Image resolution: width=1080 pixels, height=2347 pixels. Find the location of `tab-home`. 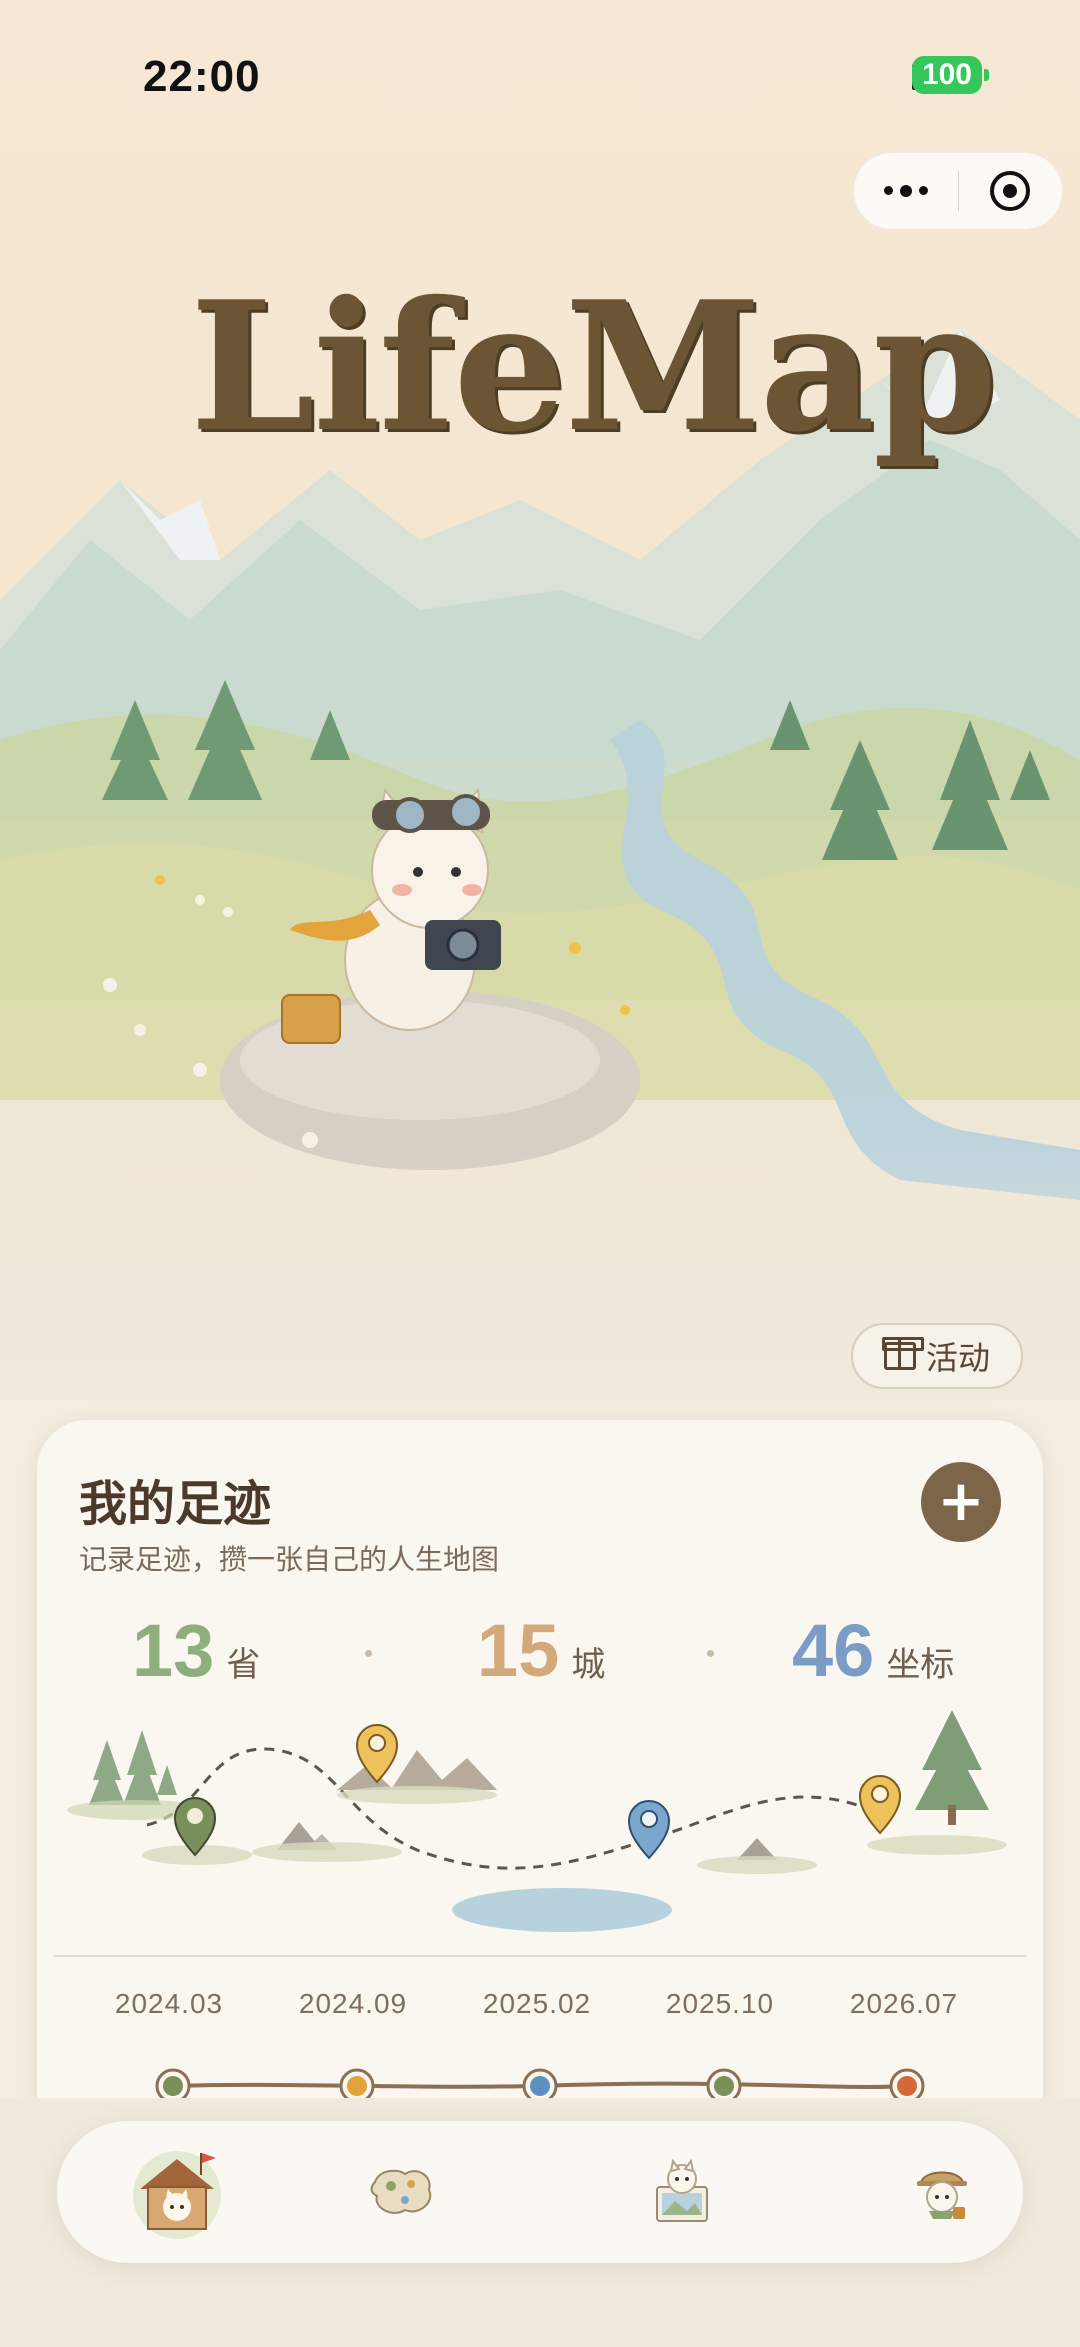

tab-home is located at coordinates (177, 2192).